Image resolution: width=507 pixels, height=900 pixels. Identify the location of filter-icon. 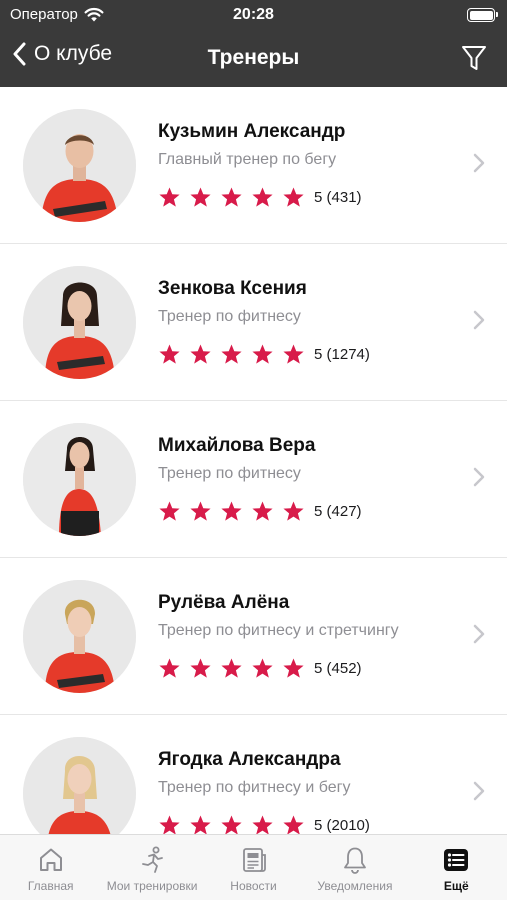
(474, 58).